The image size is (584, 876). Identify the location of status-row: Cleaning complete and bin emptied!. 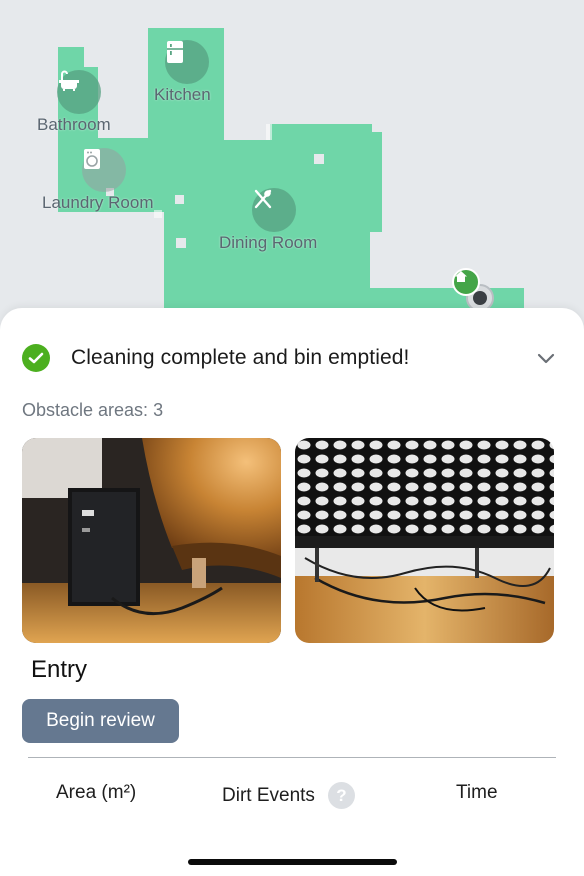
(292, 358).